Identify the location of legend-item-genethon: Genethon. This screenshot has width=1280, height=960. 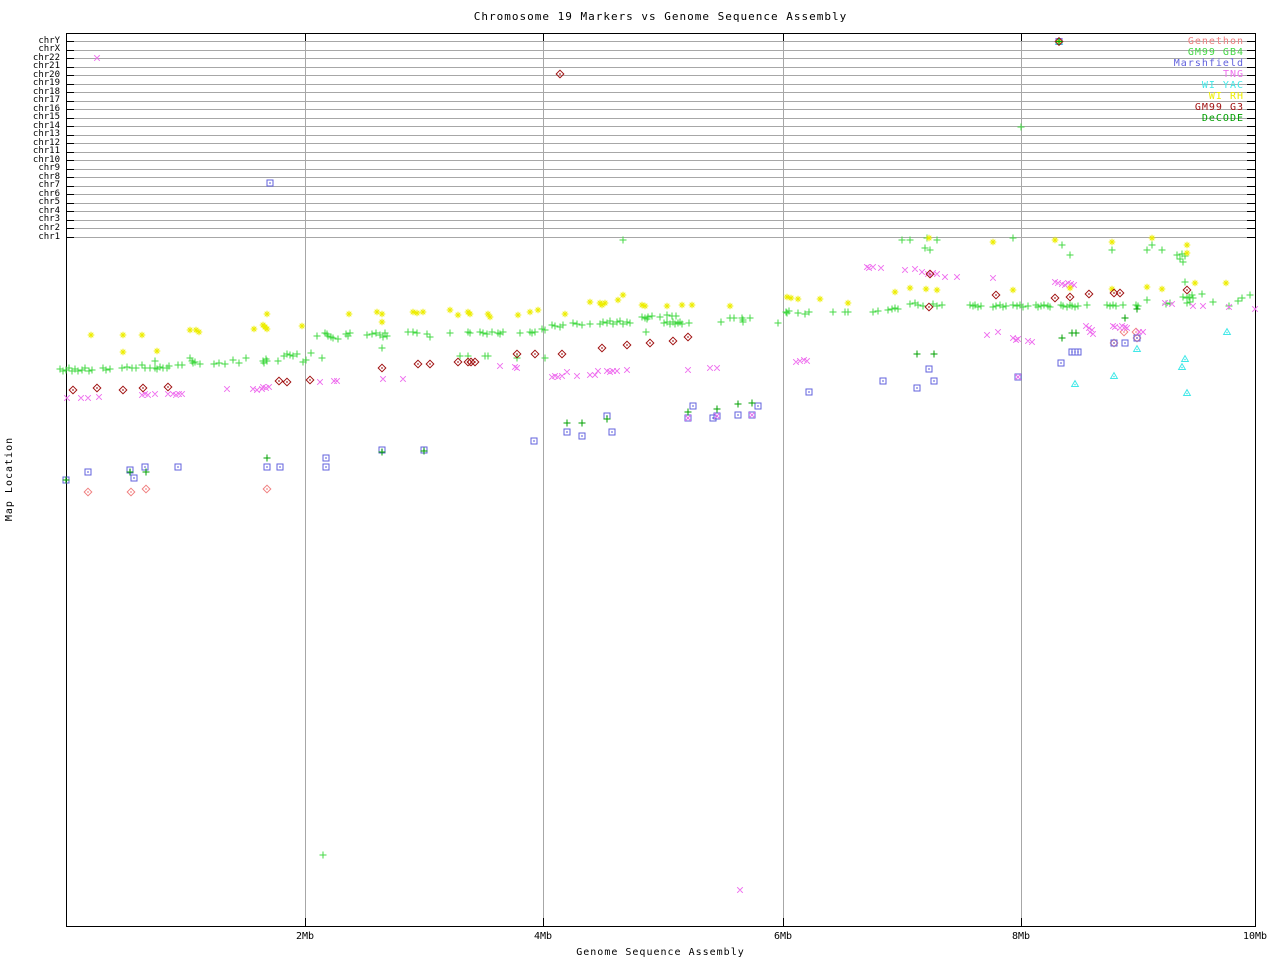
(1142, 41).